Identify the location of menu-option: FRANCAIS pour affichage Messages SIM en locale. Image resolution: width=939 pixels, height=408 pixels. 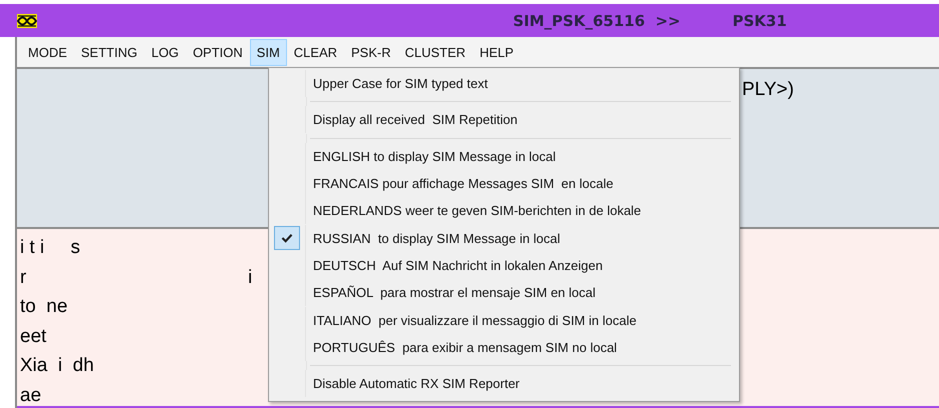
(463, 184).